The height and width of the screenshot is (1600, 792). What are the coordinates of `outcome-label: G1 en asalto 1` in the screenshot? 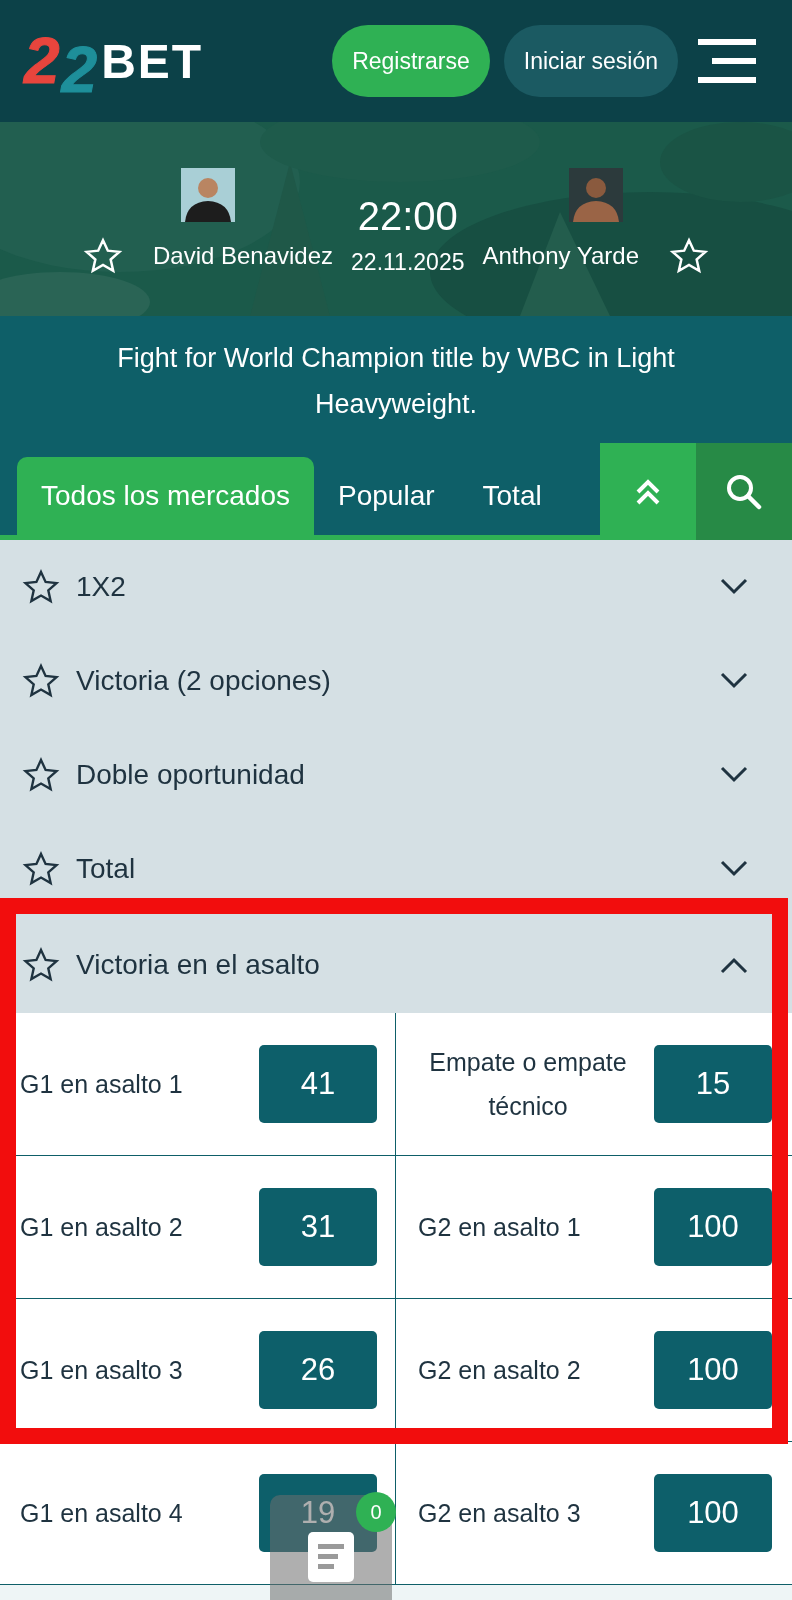 It's located at (101, 1084).